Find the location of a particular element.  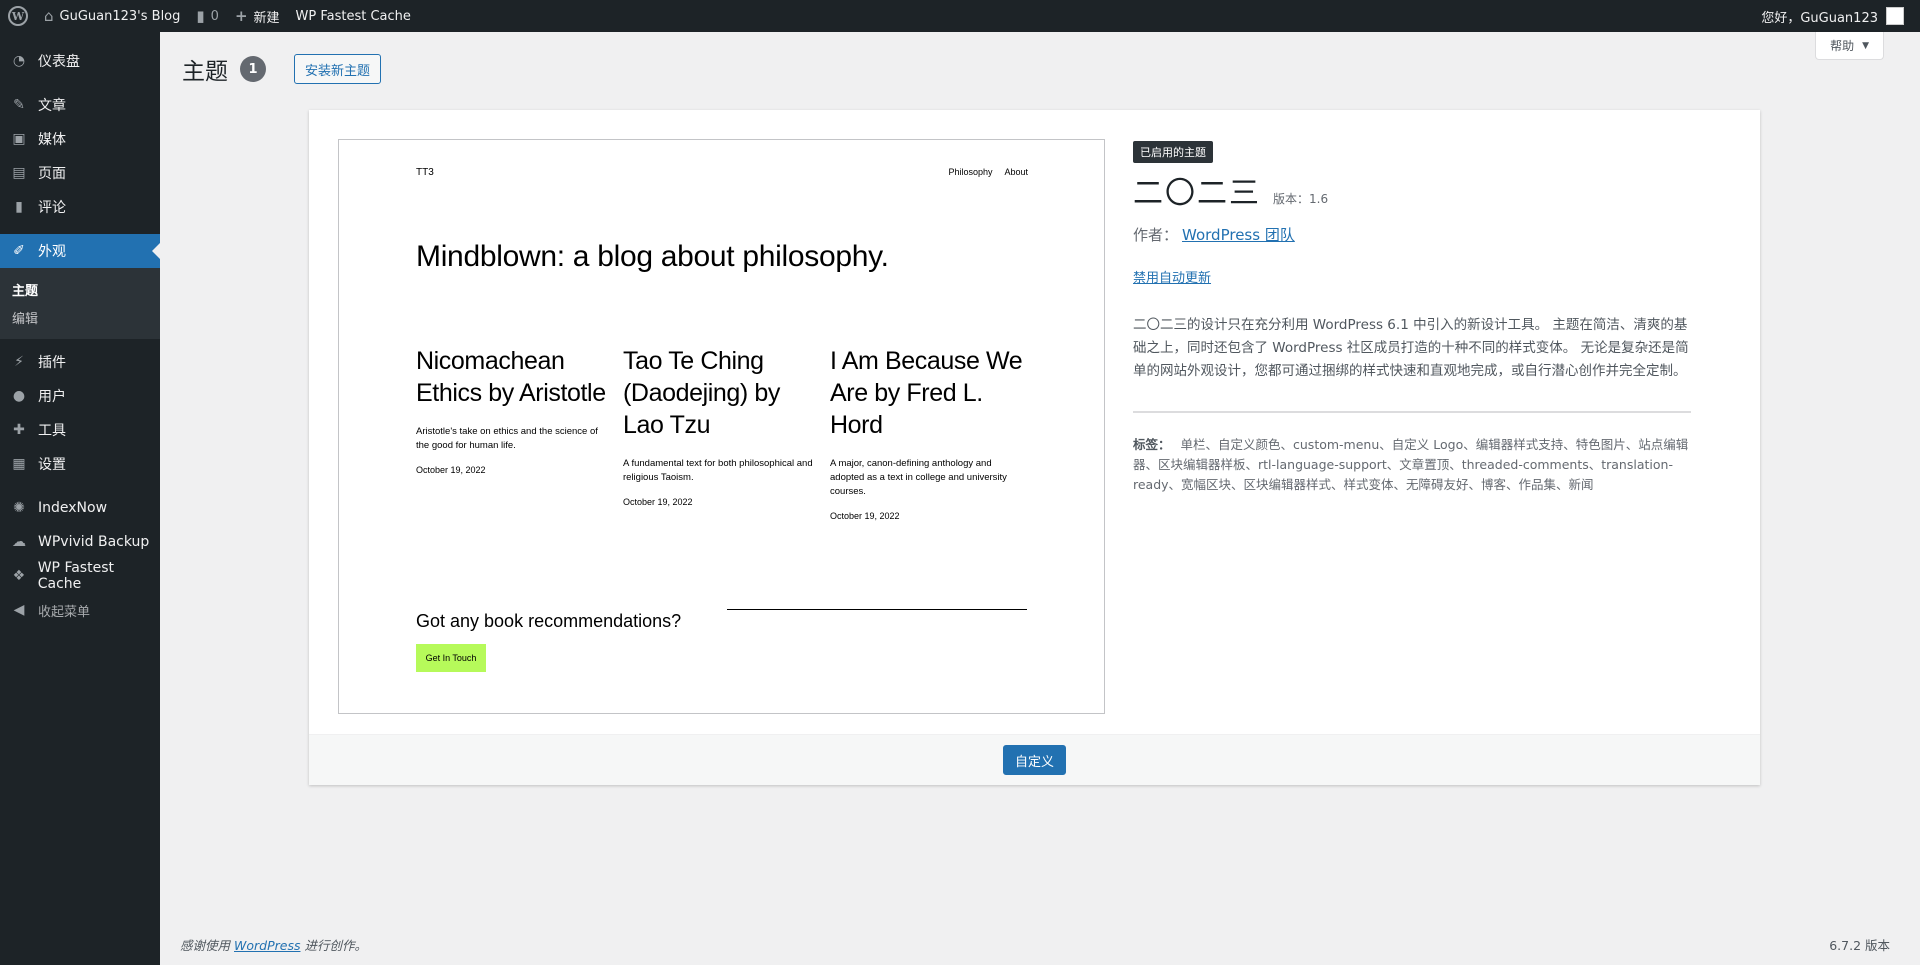

preview-post-title: Nicomachean Ethics by Aristotle is located at coordinates (511, 377).